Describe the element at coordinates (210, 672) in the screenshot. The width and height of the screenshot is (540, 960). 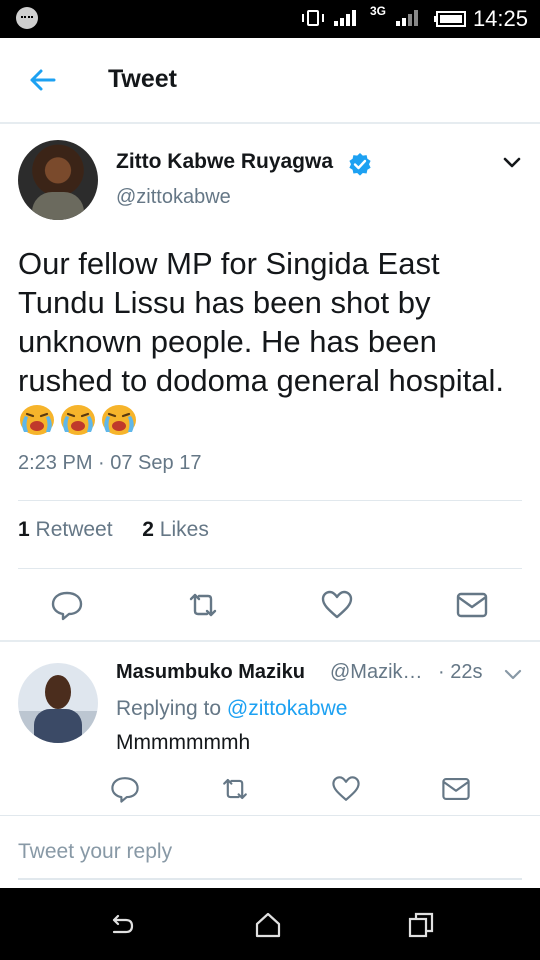
I see `reply-author-name: Masumbuko Maziku` at that location.